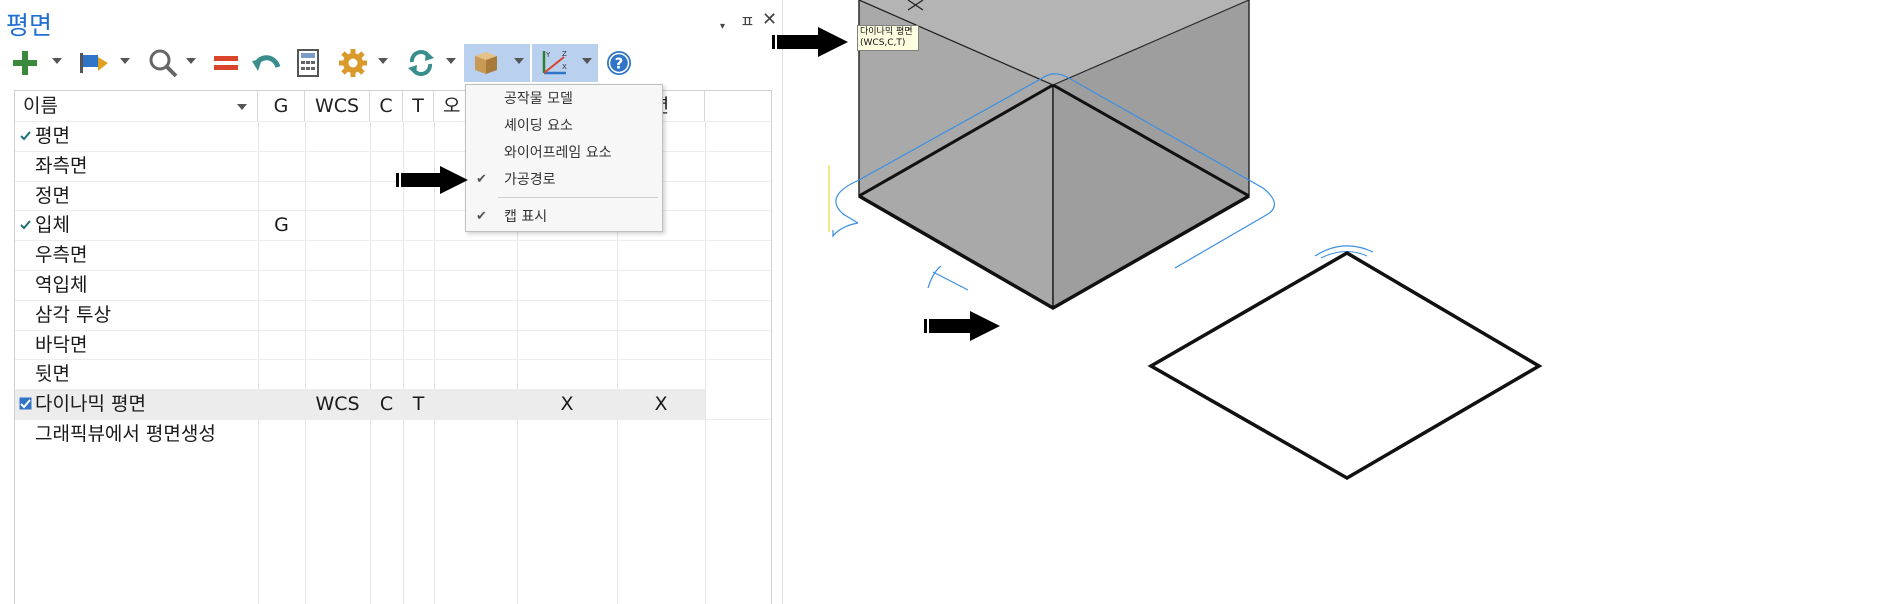 The height and width of the screenshot is (604, 1900). I want to click on find-plane-button, so click(163, 63).